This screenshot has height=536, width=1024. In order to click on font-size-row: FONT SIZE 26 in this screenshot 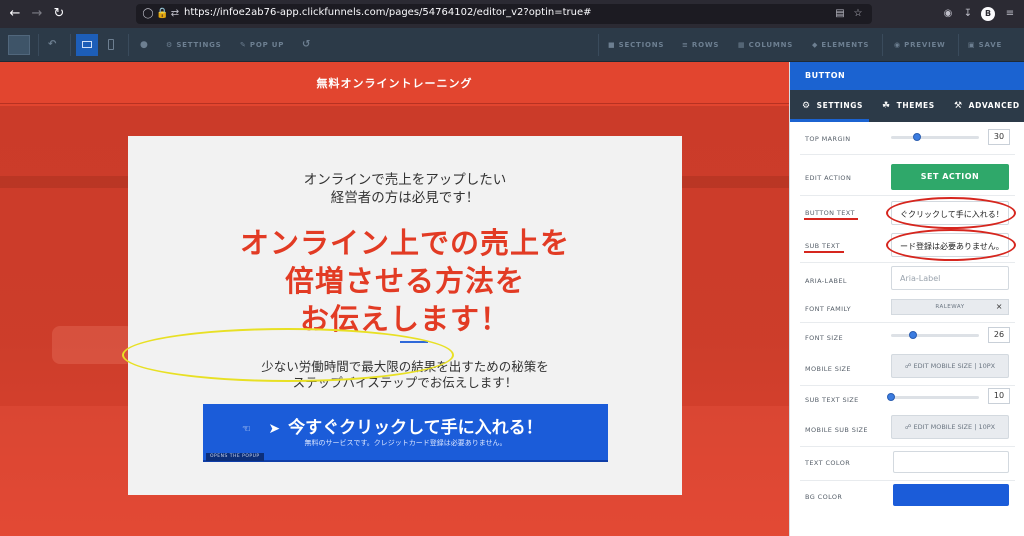, I will do `click(907, 337)`.